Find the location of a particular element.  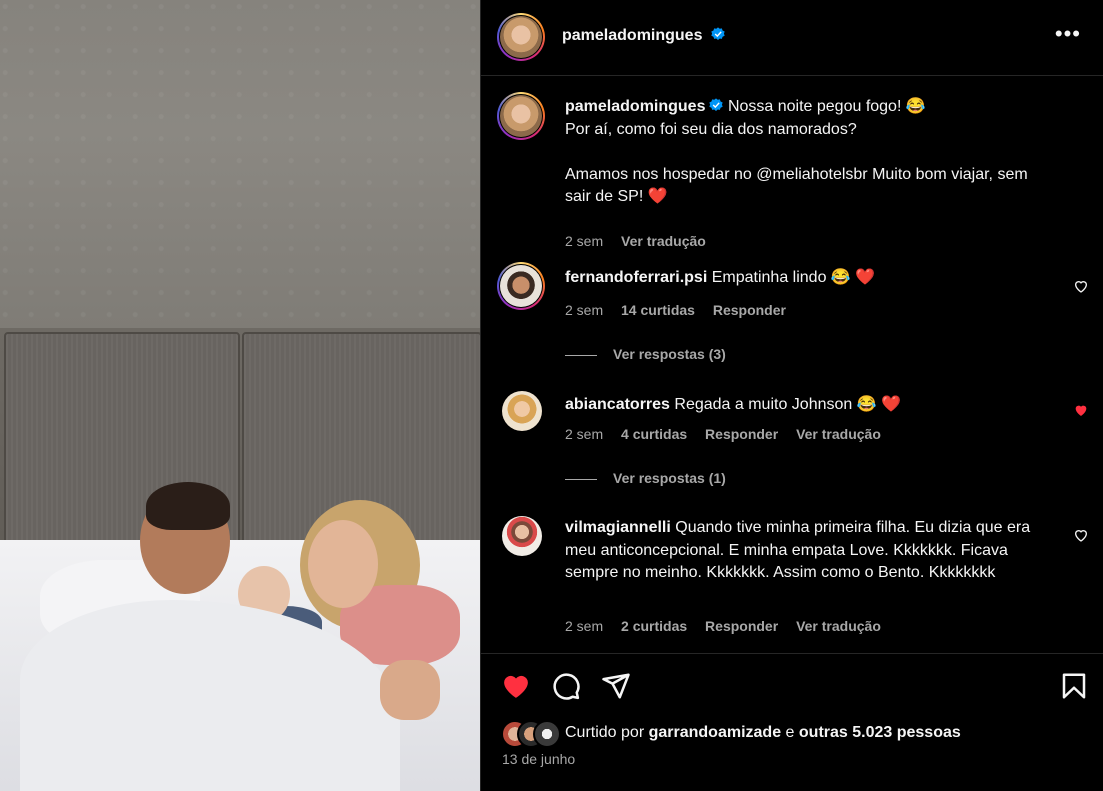

post-header: pameladomingues ••• is located at coordinates (792, 38).